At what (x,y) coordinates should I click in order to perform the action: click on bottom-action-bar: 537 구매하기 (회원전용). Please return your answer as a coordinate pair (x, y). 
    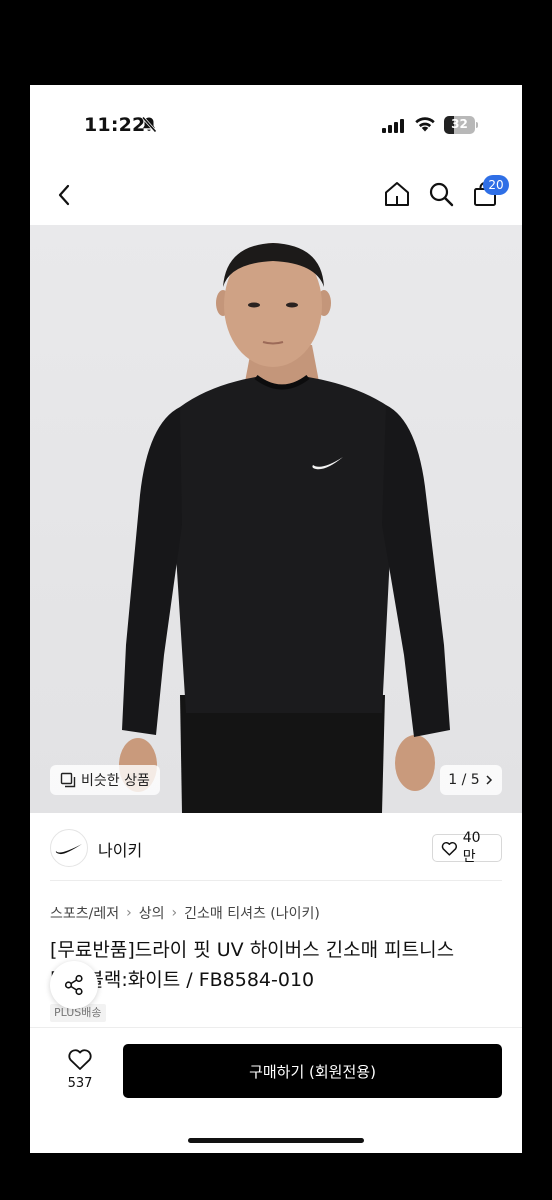
    Looking at the image, I should click on (276, 1090).